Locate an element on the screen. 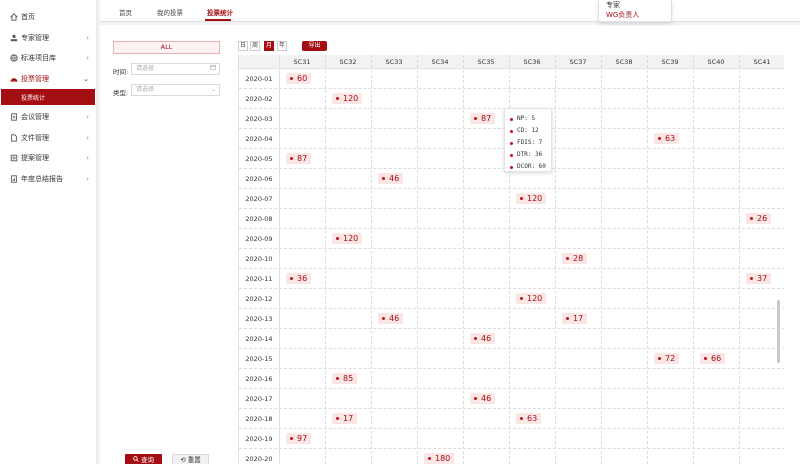 Image resolution: width=800 pixels, height=464 pixels. user-upload-icon is located at coordinates (13, 37).